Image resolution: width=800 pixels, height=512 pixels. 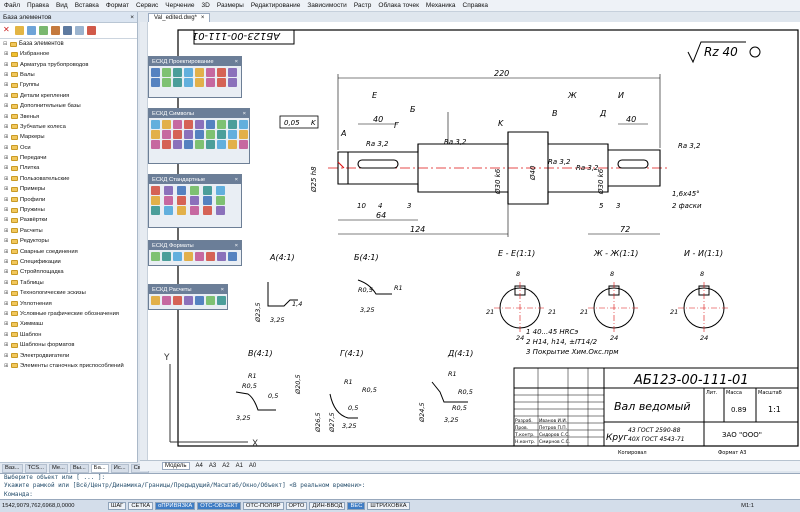 I want to click on dyn-input-toggle: ДИН-ВВОД, so click(x=327, y=506).